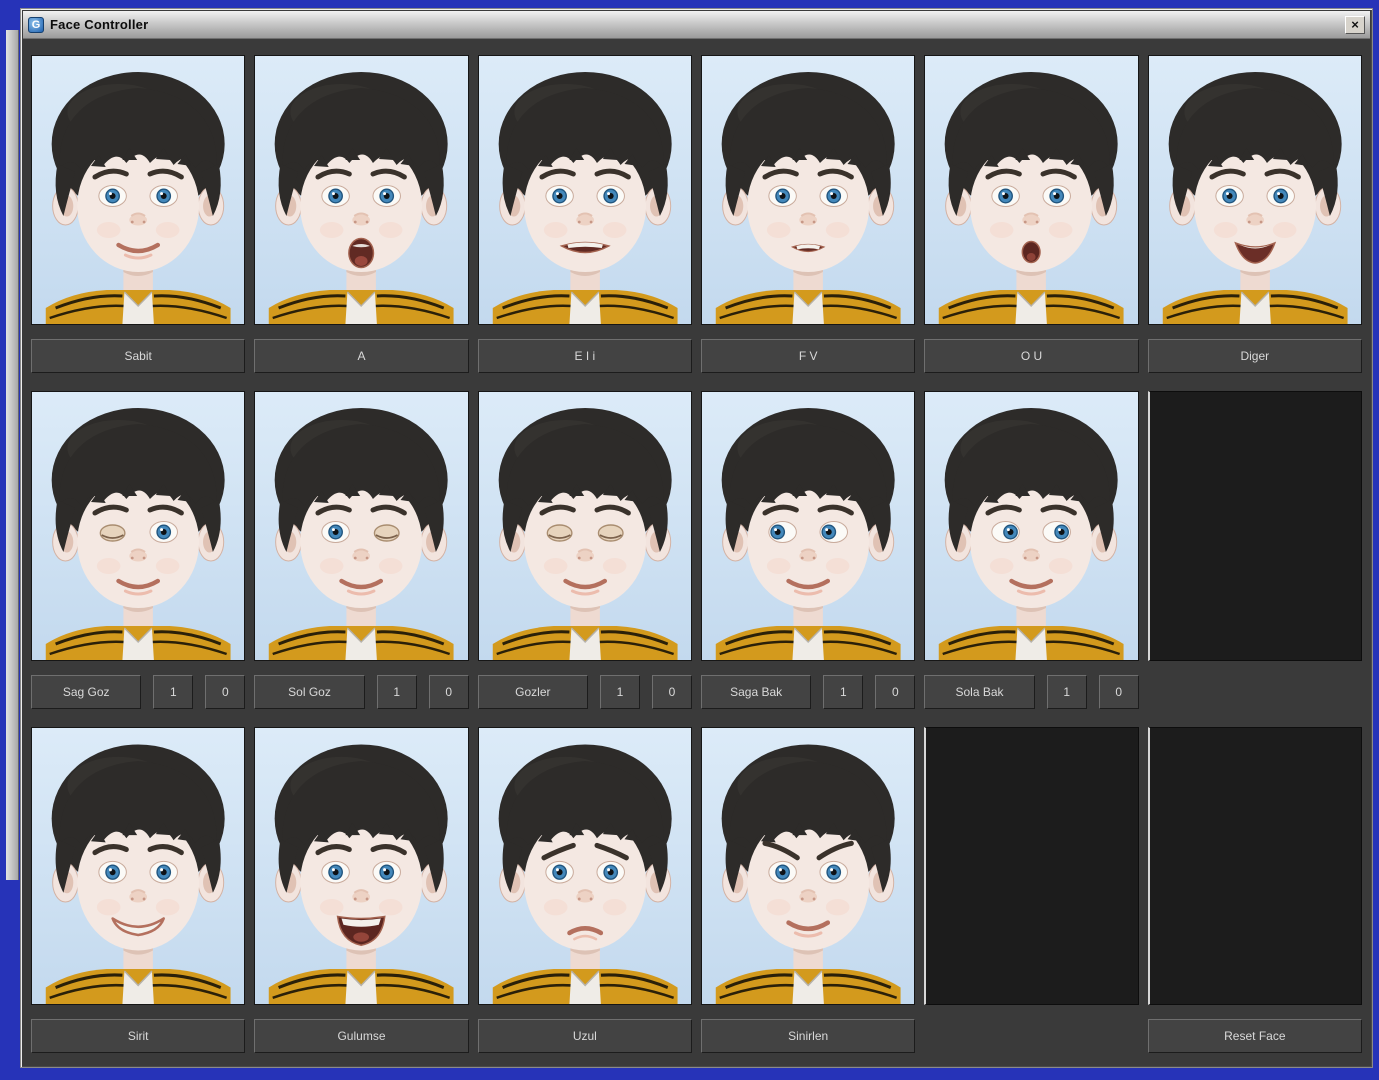  Describe the element at coordinates (1254, 1036) in the screenshot. I see `reset-face-button: Reset Face` at that location.